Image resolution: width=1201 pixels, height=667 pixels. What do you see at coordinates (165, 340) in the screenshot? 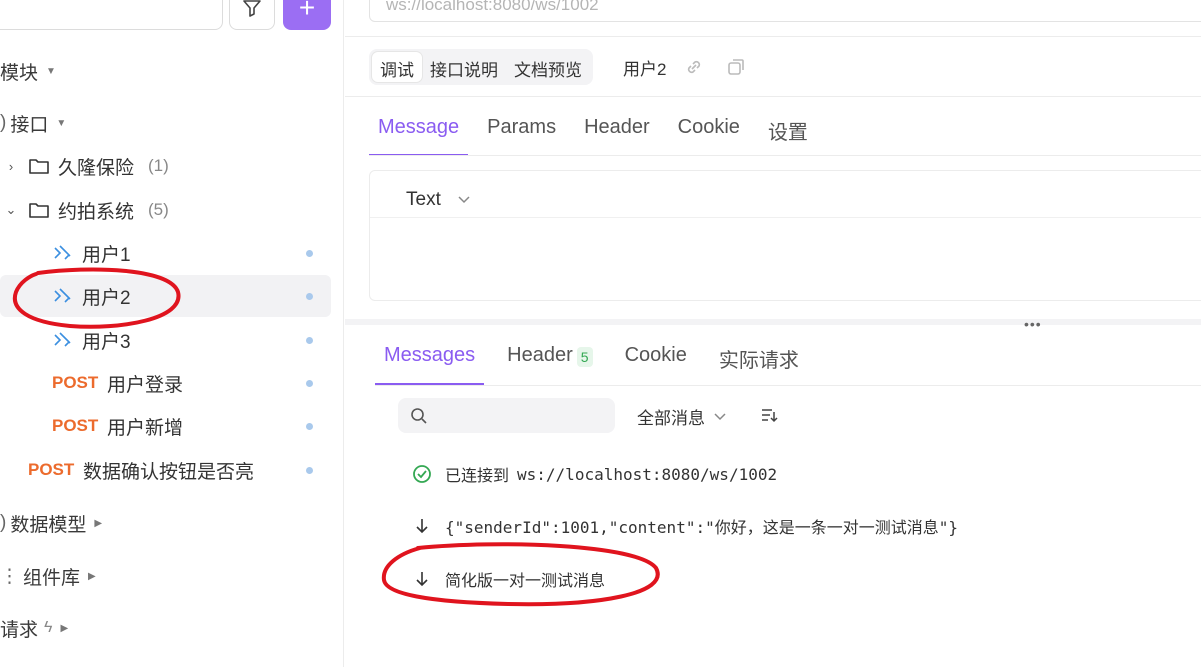
I see `tree-item-ws: 用户3` at bounding box center [165, 340].